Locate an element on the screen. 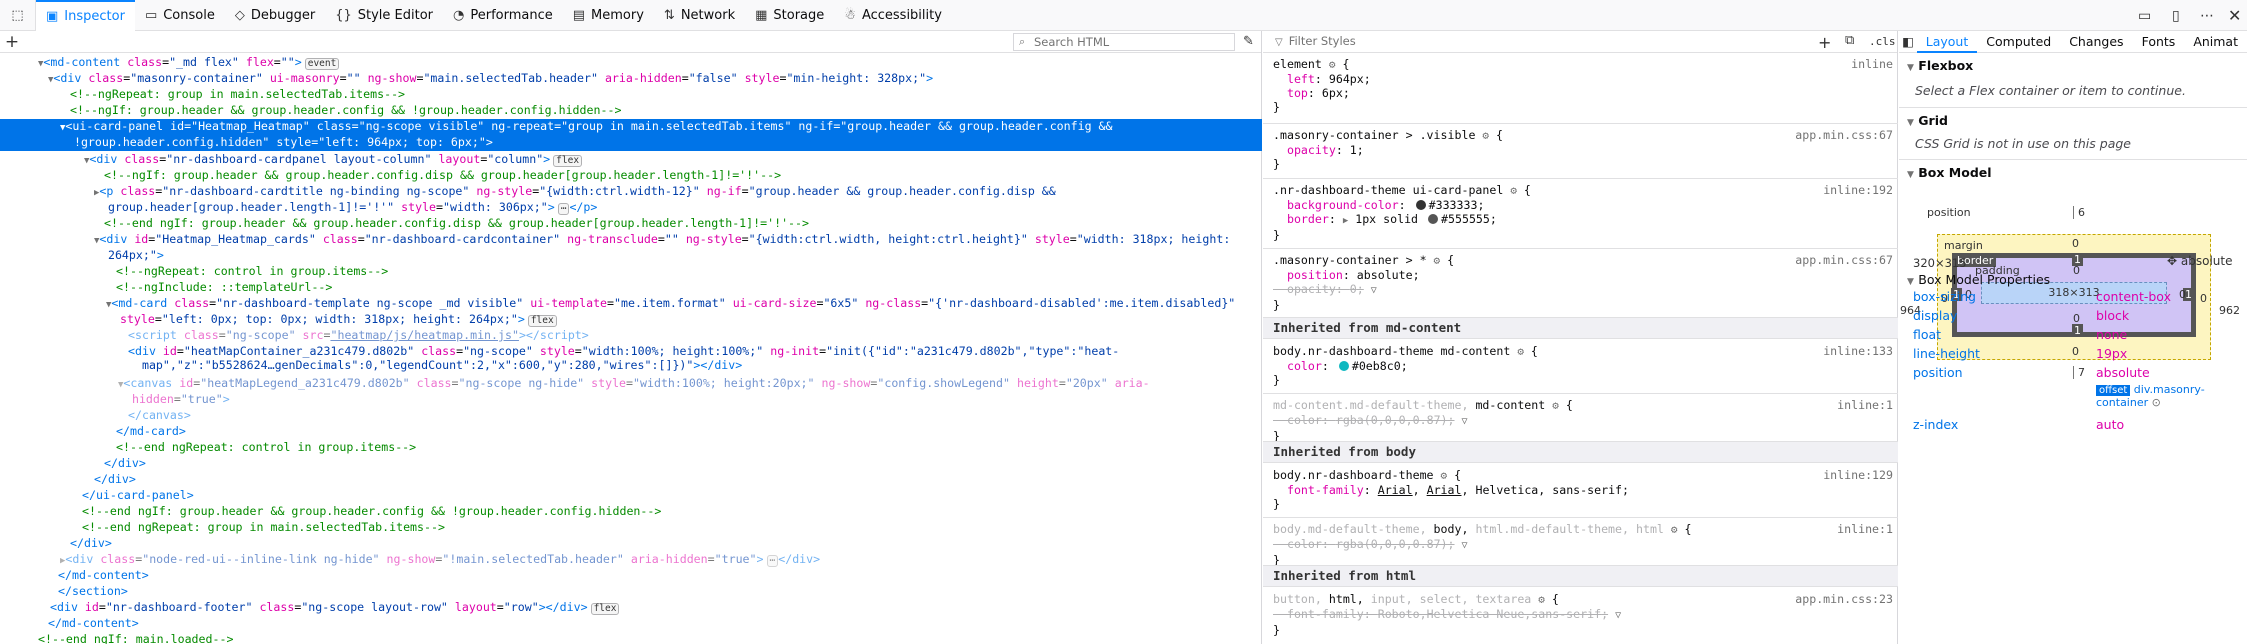 This screenshot has width=2247, height=644. position-right-value: 962 is located at coordinates (2229, 310).